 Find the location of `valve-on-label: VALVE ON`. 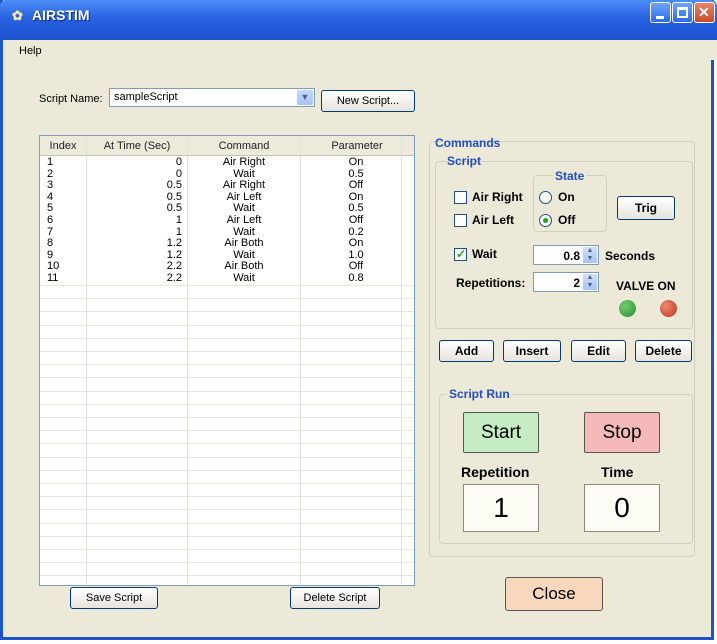

valve-on-label: VALVE ON is located at coordinates (646, 286).